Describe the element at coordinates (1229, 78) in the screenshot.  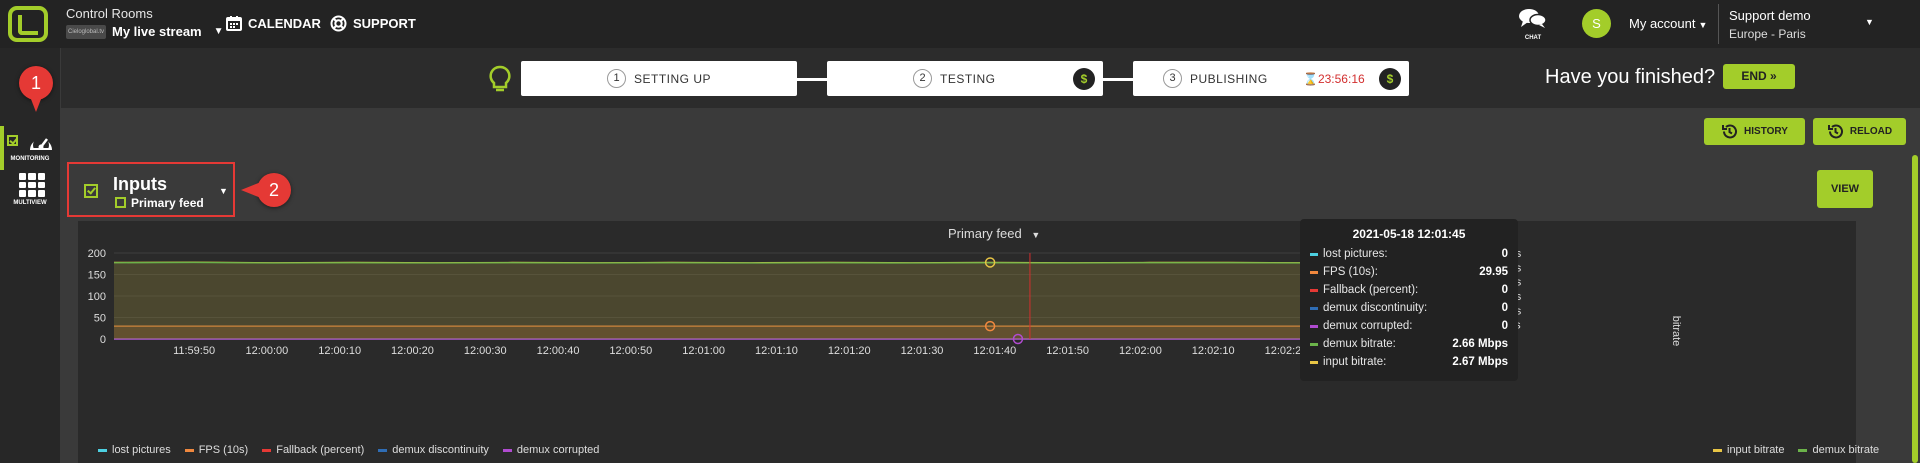
I see `step-label: PUBLISHING` at that location.